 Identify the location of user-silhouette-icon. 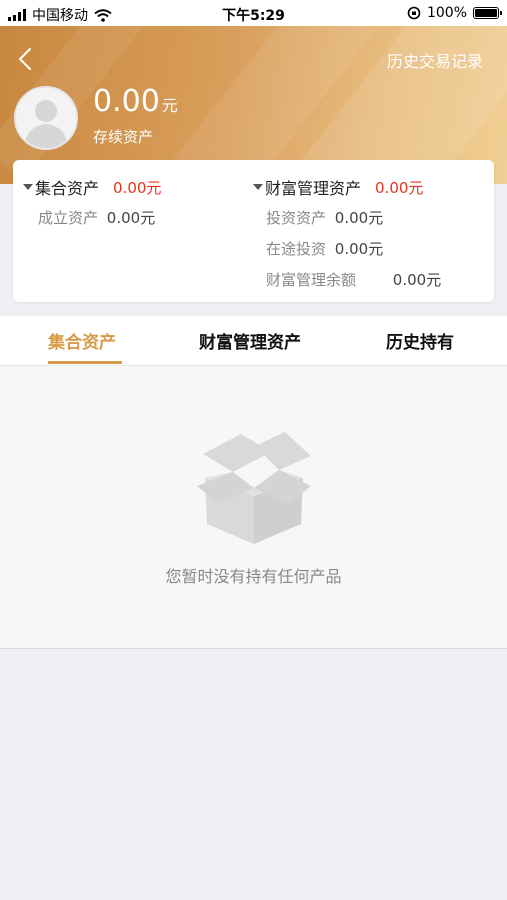
(46, 118).